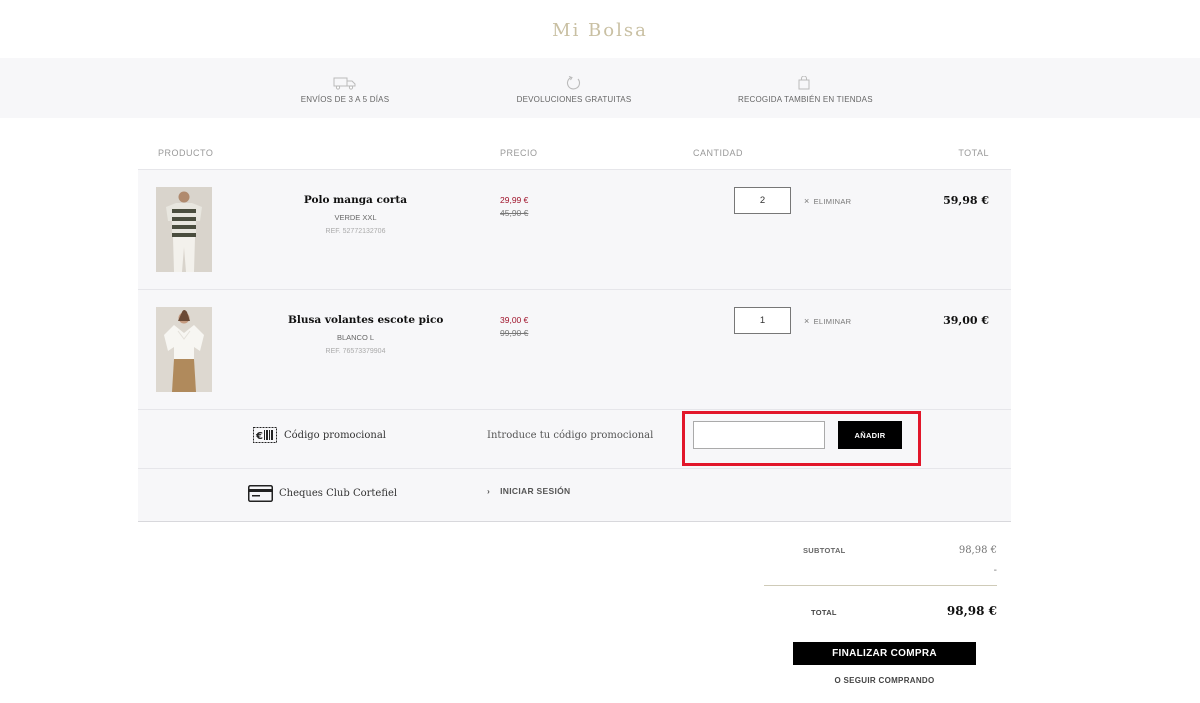 This screenshot has height=703, width=1200. I want to click on cart-table-header: PRODUCTO PRECIO CANTIDAD TOTAL, so click(574, 144).